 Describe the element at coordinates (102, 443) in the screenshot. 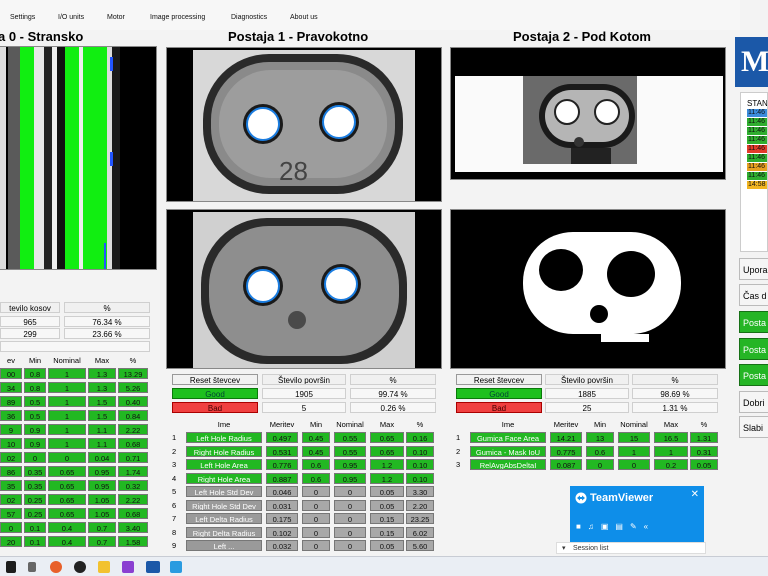

I see `table-cell: 1.1` at that location.